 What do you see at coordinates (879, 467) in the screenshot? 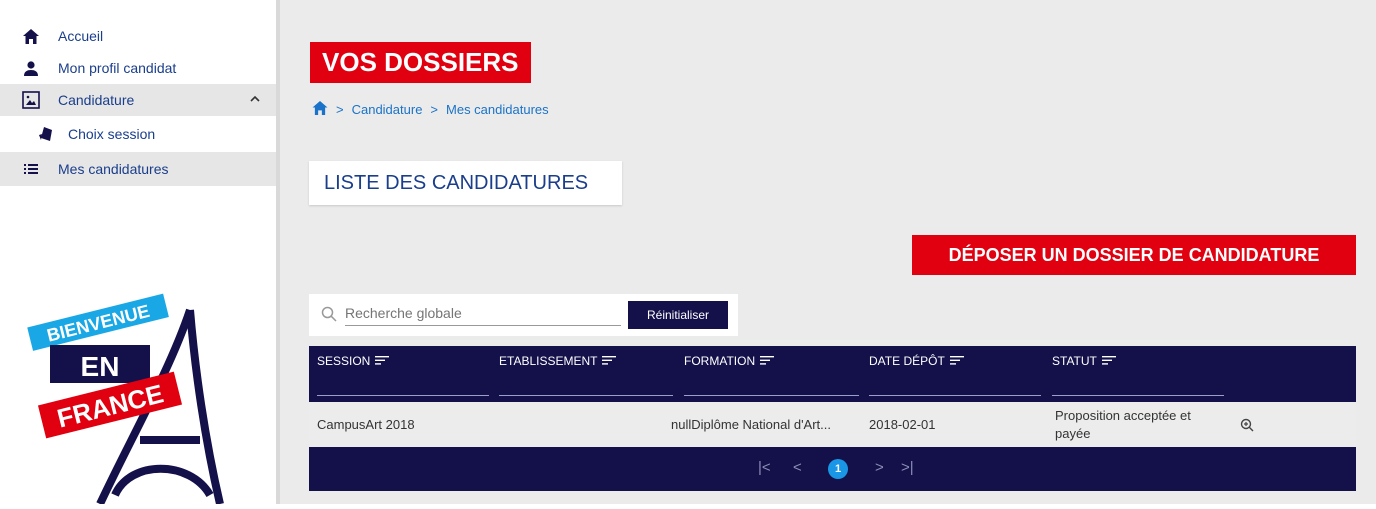
I see `next-page-icon: >` at bounding box center [879, 467].